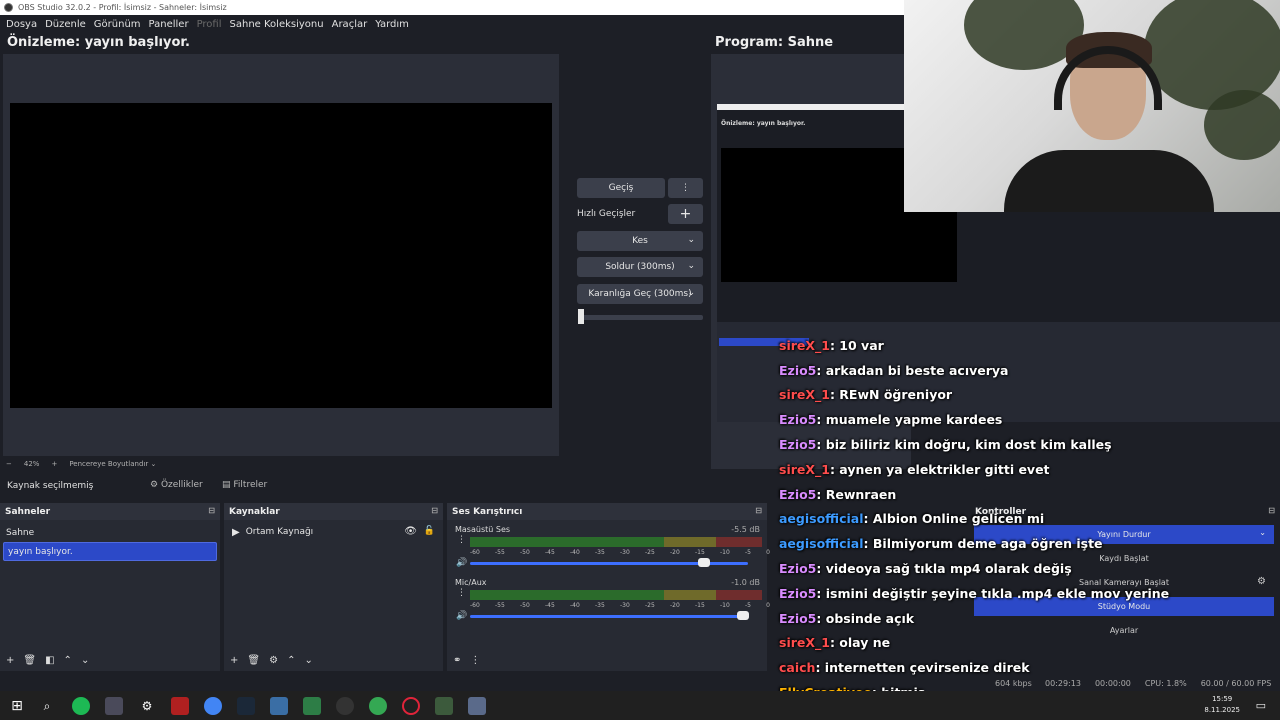  I want to click on clock-date: 8.11.2025, so click(1222, 710).